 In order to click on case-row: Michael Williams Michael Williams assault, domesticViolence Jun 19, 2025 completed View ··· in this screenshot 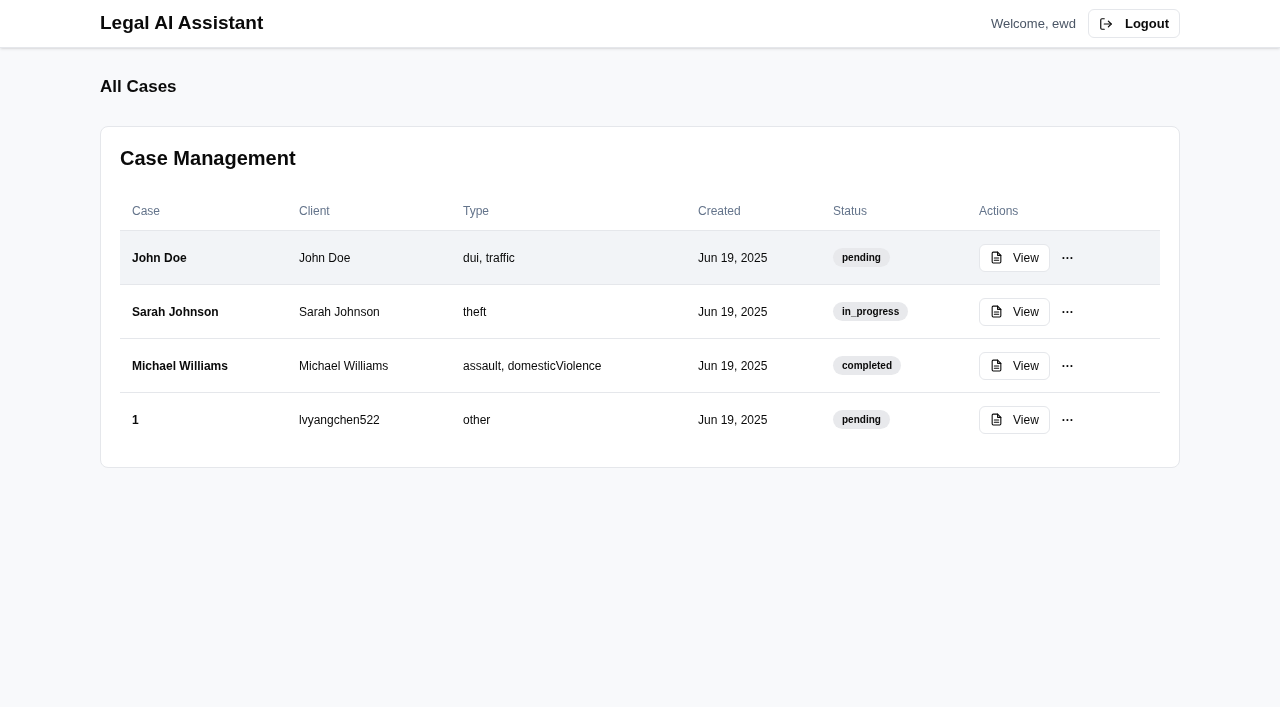, I will do `click(640, 365)`.